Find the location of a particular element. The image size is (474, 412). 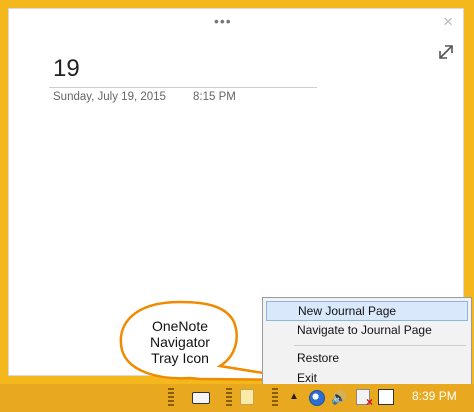

onenote-navigator-tray-icon is located at coordinates (317, 398).